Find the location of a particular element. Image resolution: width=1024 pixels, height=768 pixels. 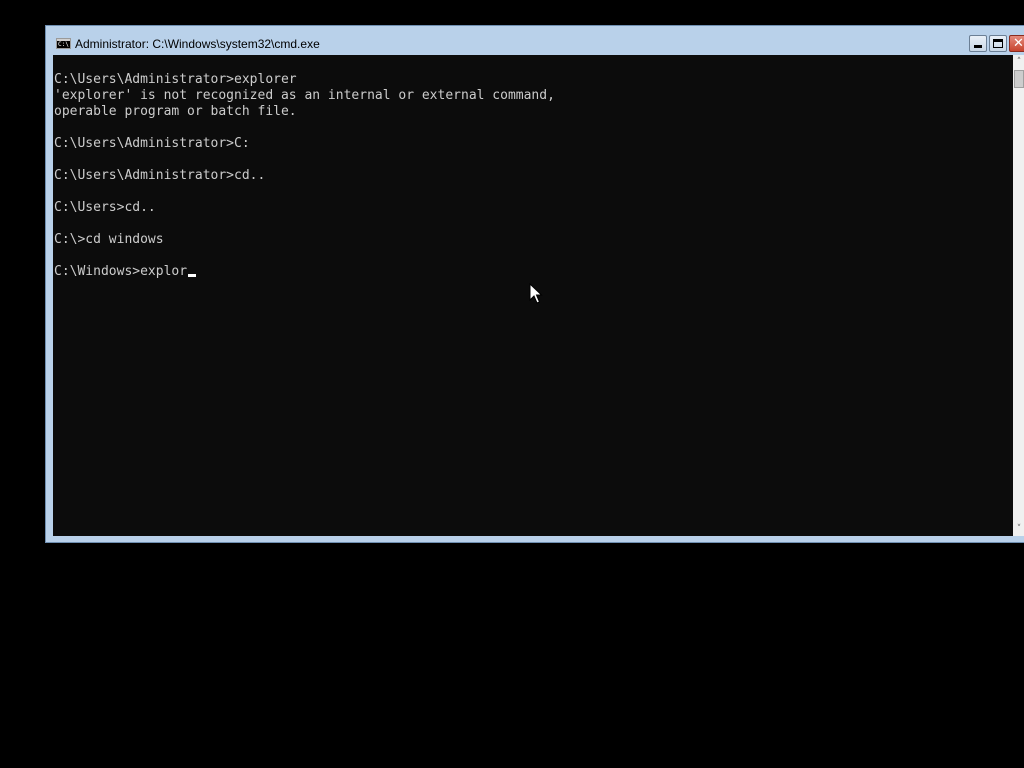

cmd-icon: C:\ is located at coordinates (63, 43).